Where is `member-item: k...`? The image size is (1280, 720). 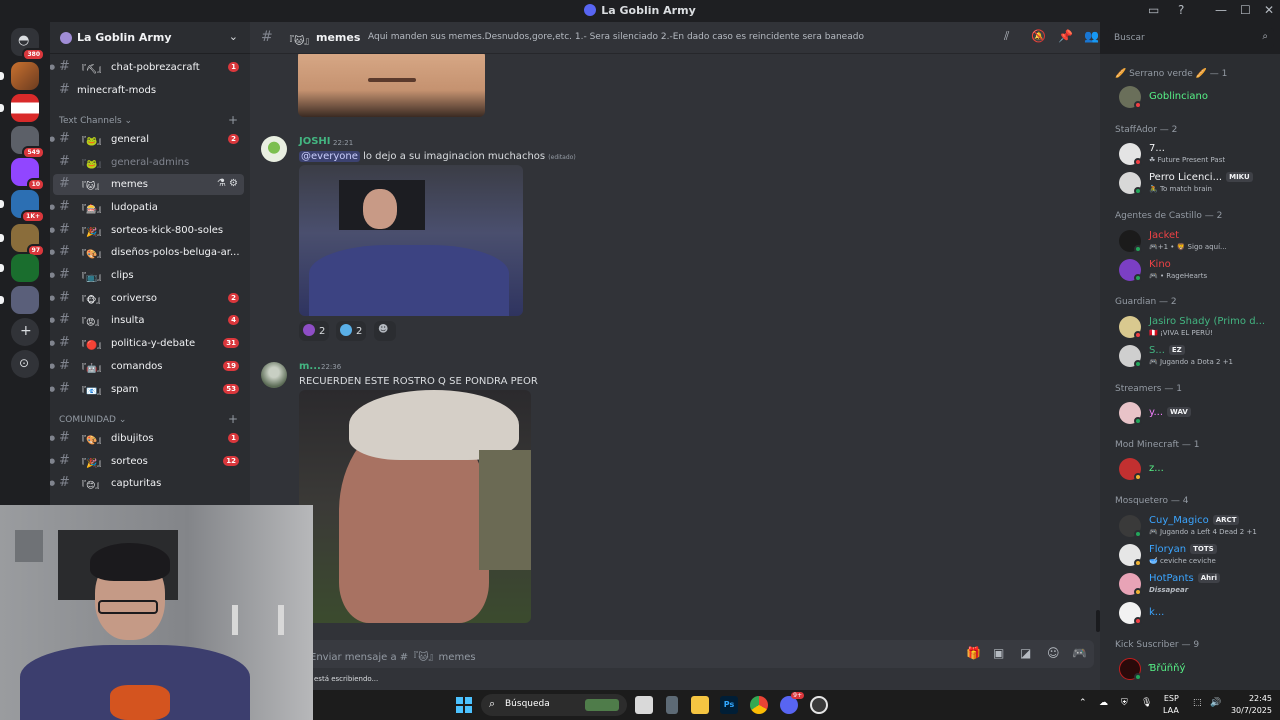 member-item: k... is located at coordinates (1192, 612).